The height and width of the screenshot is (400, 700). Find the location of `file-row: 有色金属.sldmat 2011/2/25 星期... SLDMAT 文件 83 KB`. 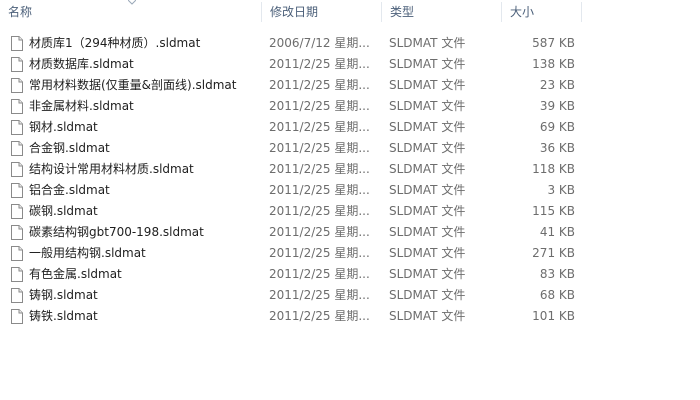

file-row: 有色金属.sldmat 2011/2/25 星期... SLDMAT 文件 83 KB is located at coordinates (350, 274).